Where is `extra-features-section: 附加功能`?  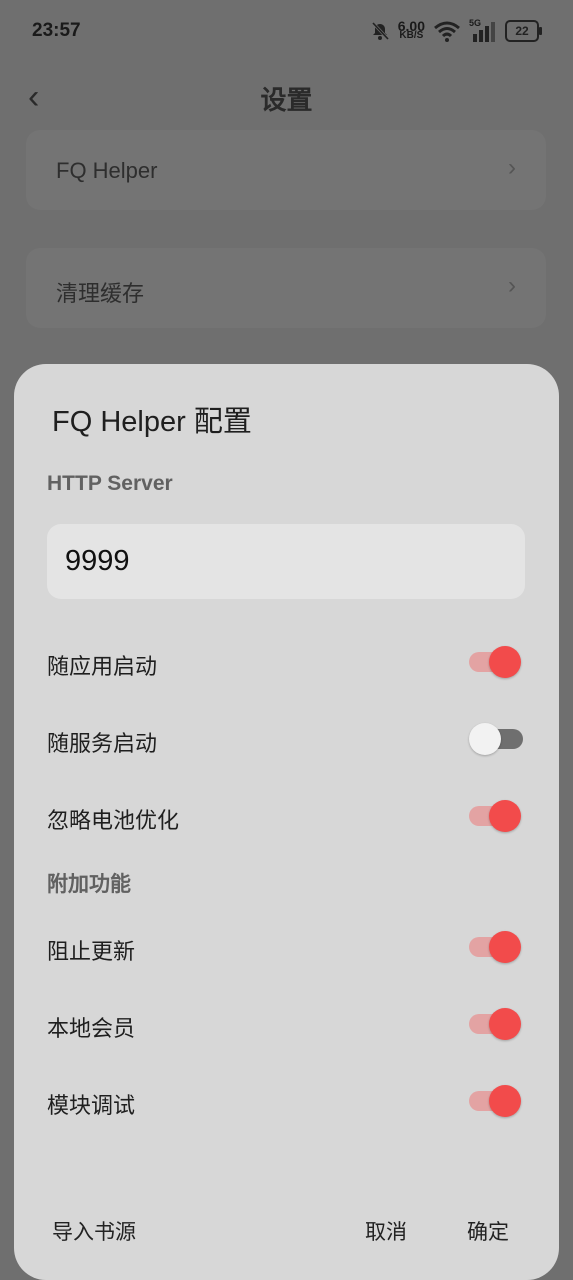 extra-features-section: 附加功能 is located at coordinates (89, 884).